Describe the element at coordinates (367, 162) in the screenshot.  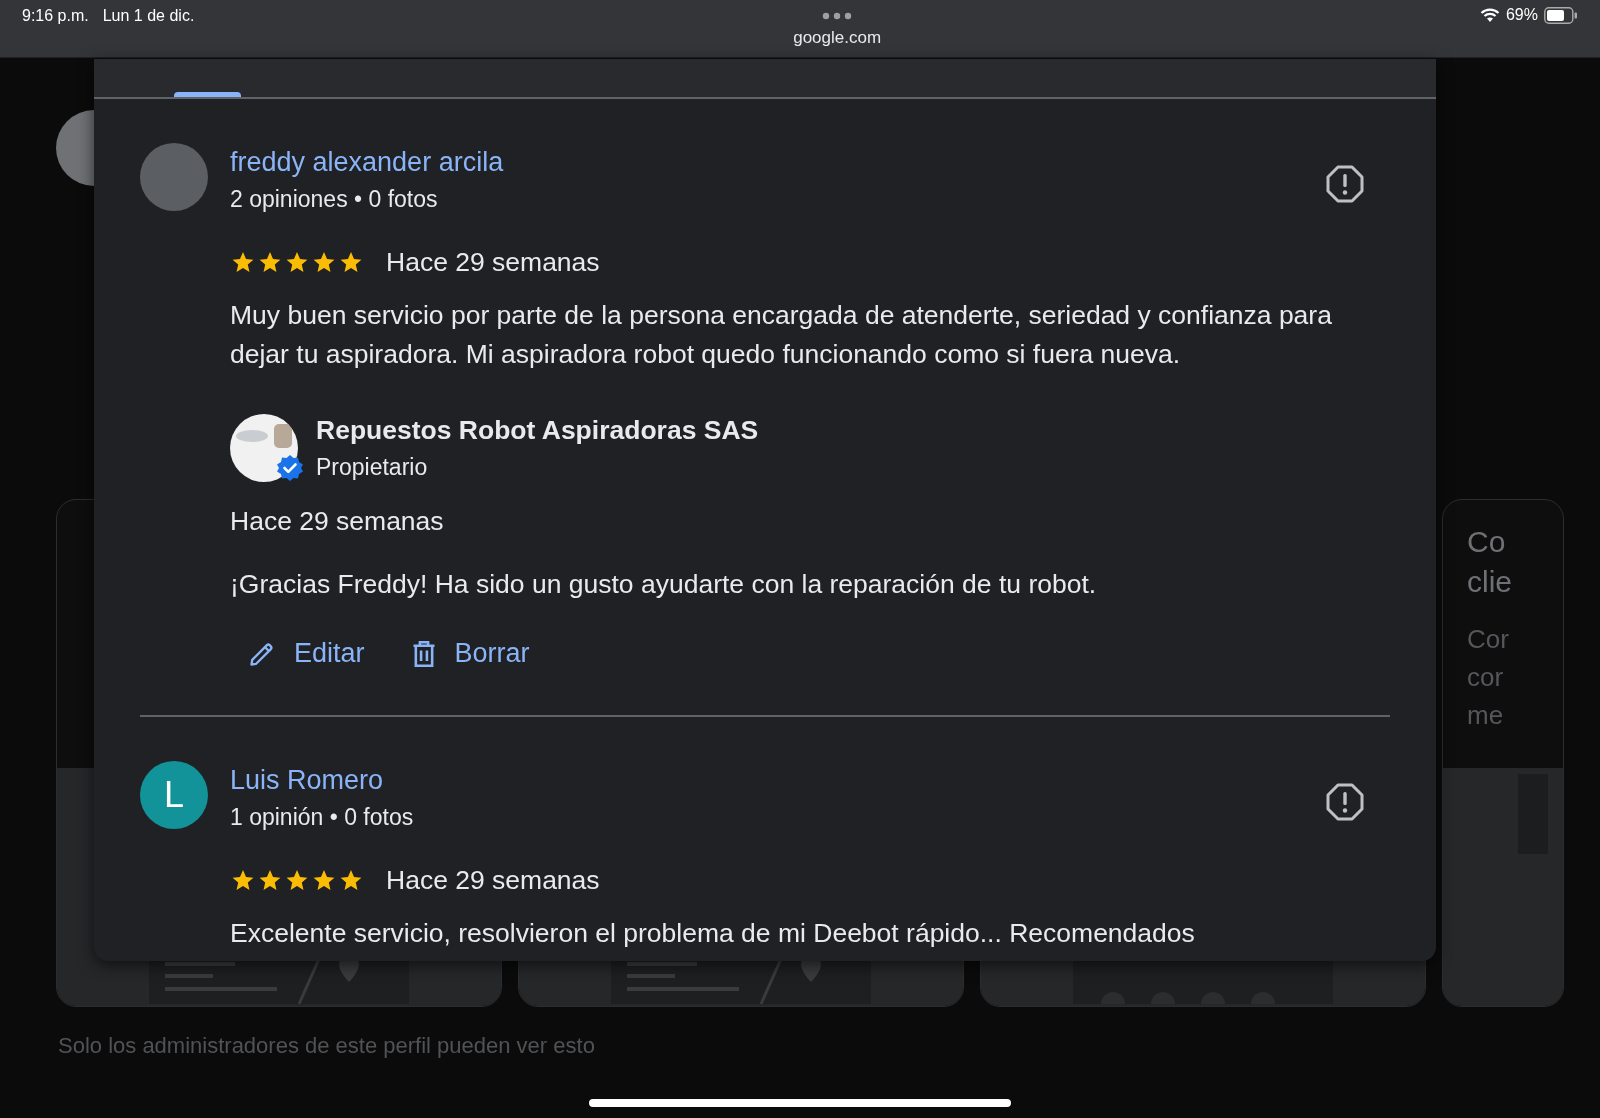
I see `reviewer-name-link: freddy alexander arcila` at that location.